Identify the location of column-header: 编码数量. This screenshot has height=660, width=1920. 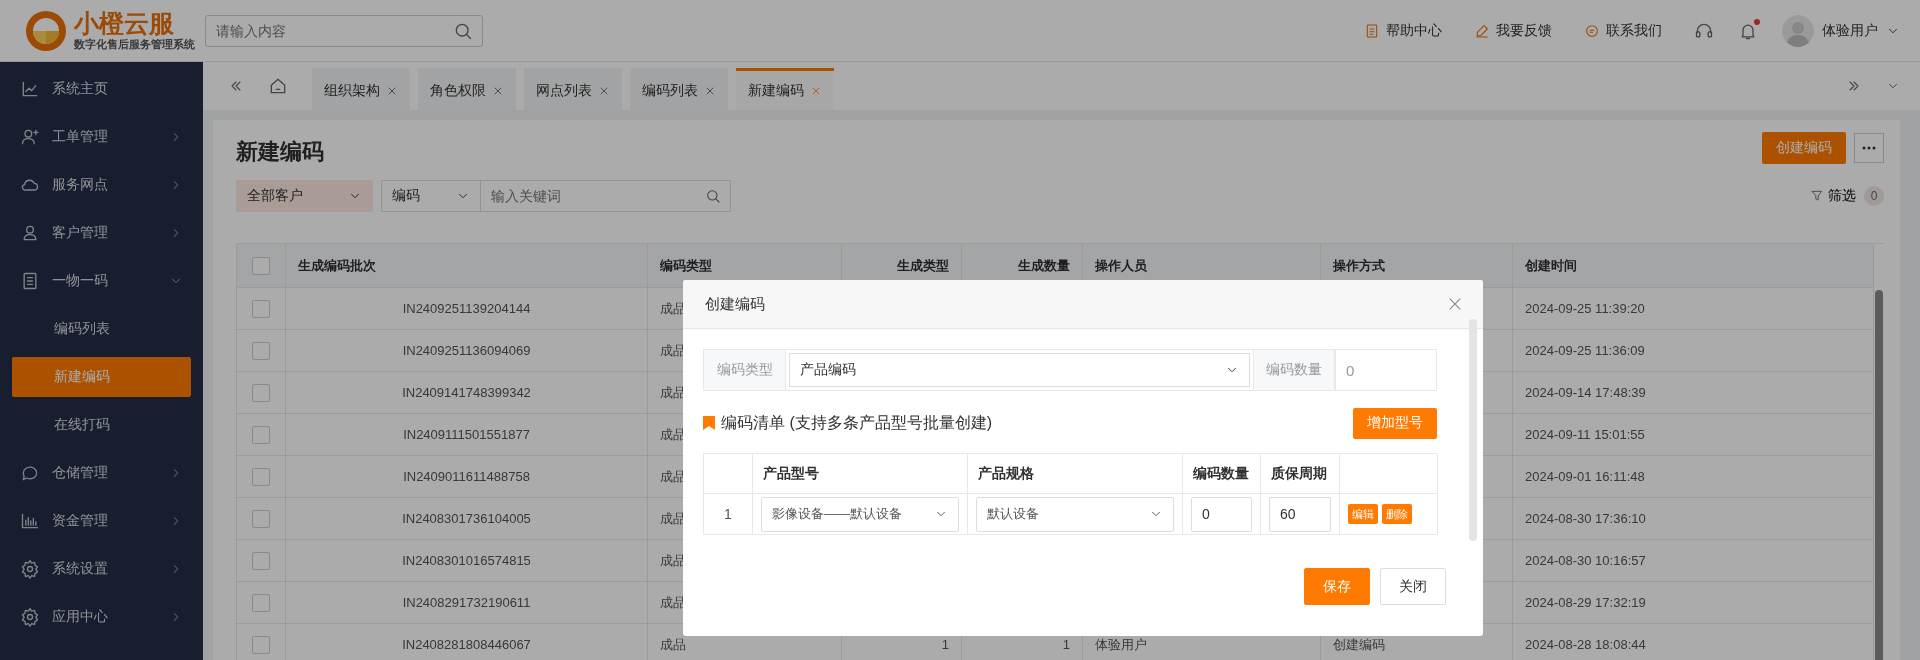
(1222, 474).